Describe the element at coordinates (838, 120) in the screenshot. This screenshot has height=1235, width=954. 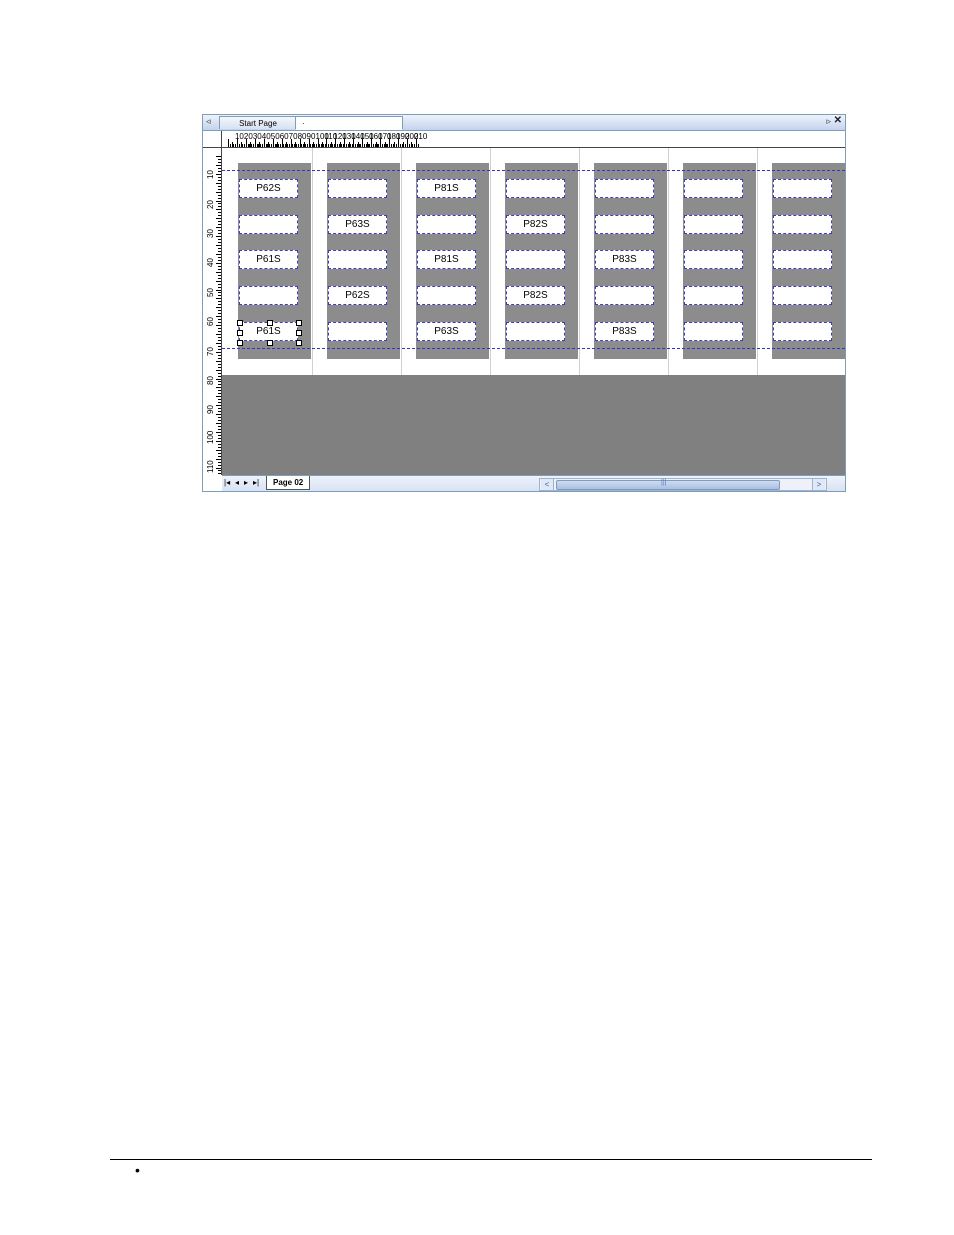
I see `close-icon: ✕` at that location.